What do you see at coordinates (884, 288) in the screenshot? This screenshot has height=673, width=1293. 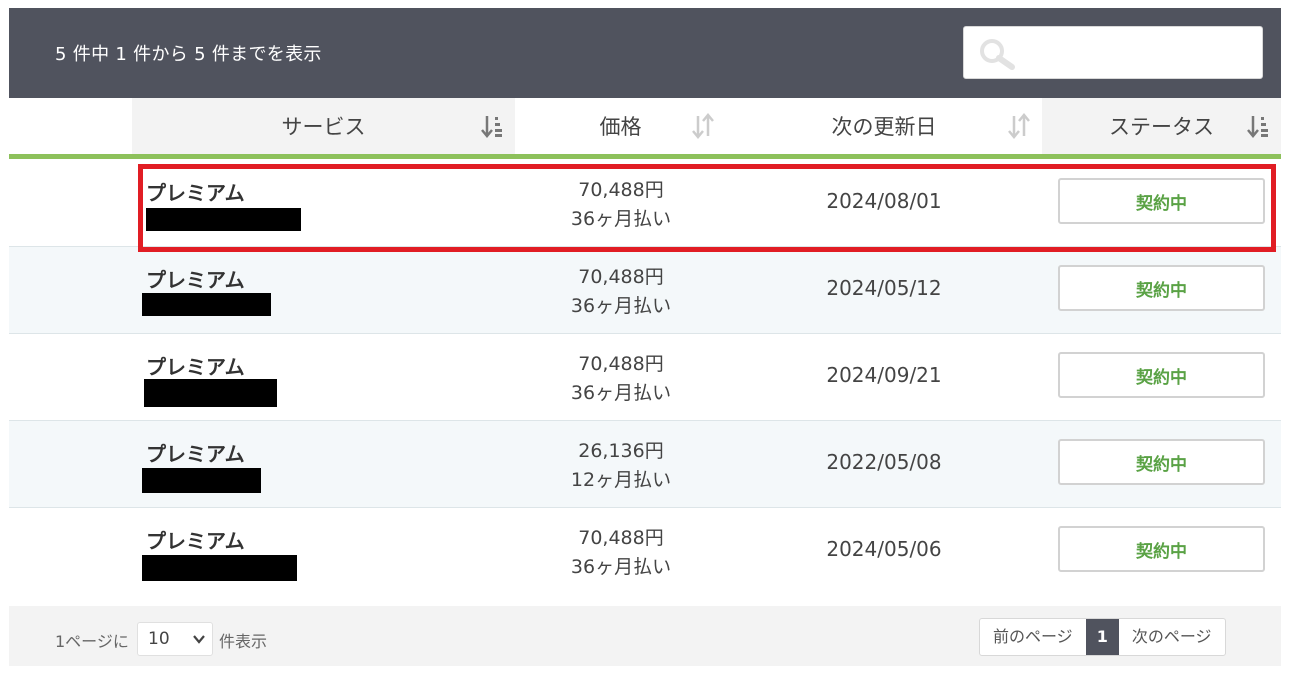 I see `next-renewal-date: 2024/05/12` at bounding box center [884, 288].